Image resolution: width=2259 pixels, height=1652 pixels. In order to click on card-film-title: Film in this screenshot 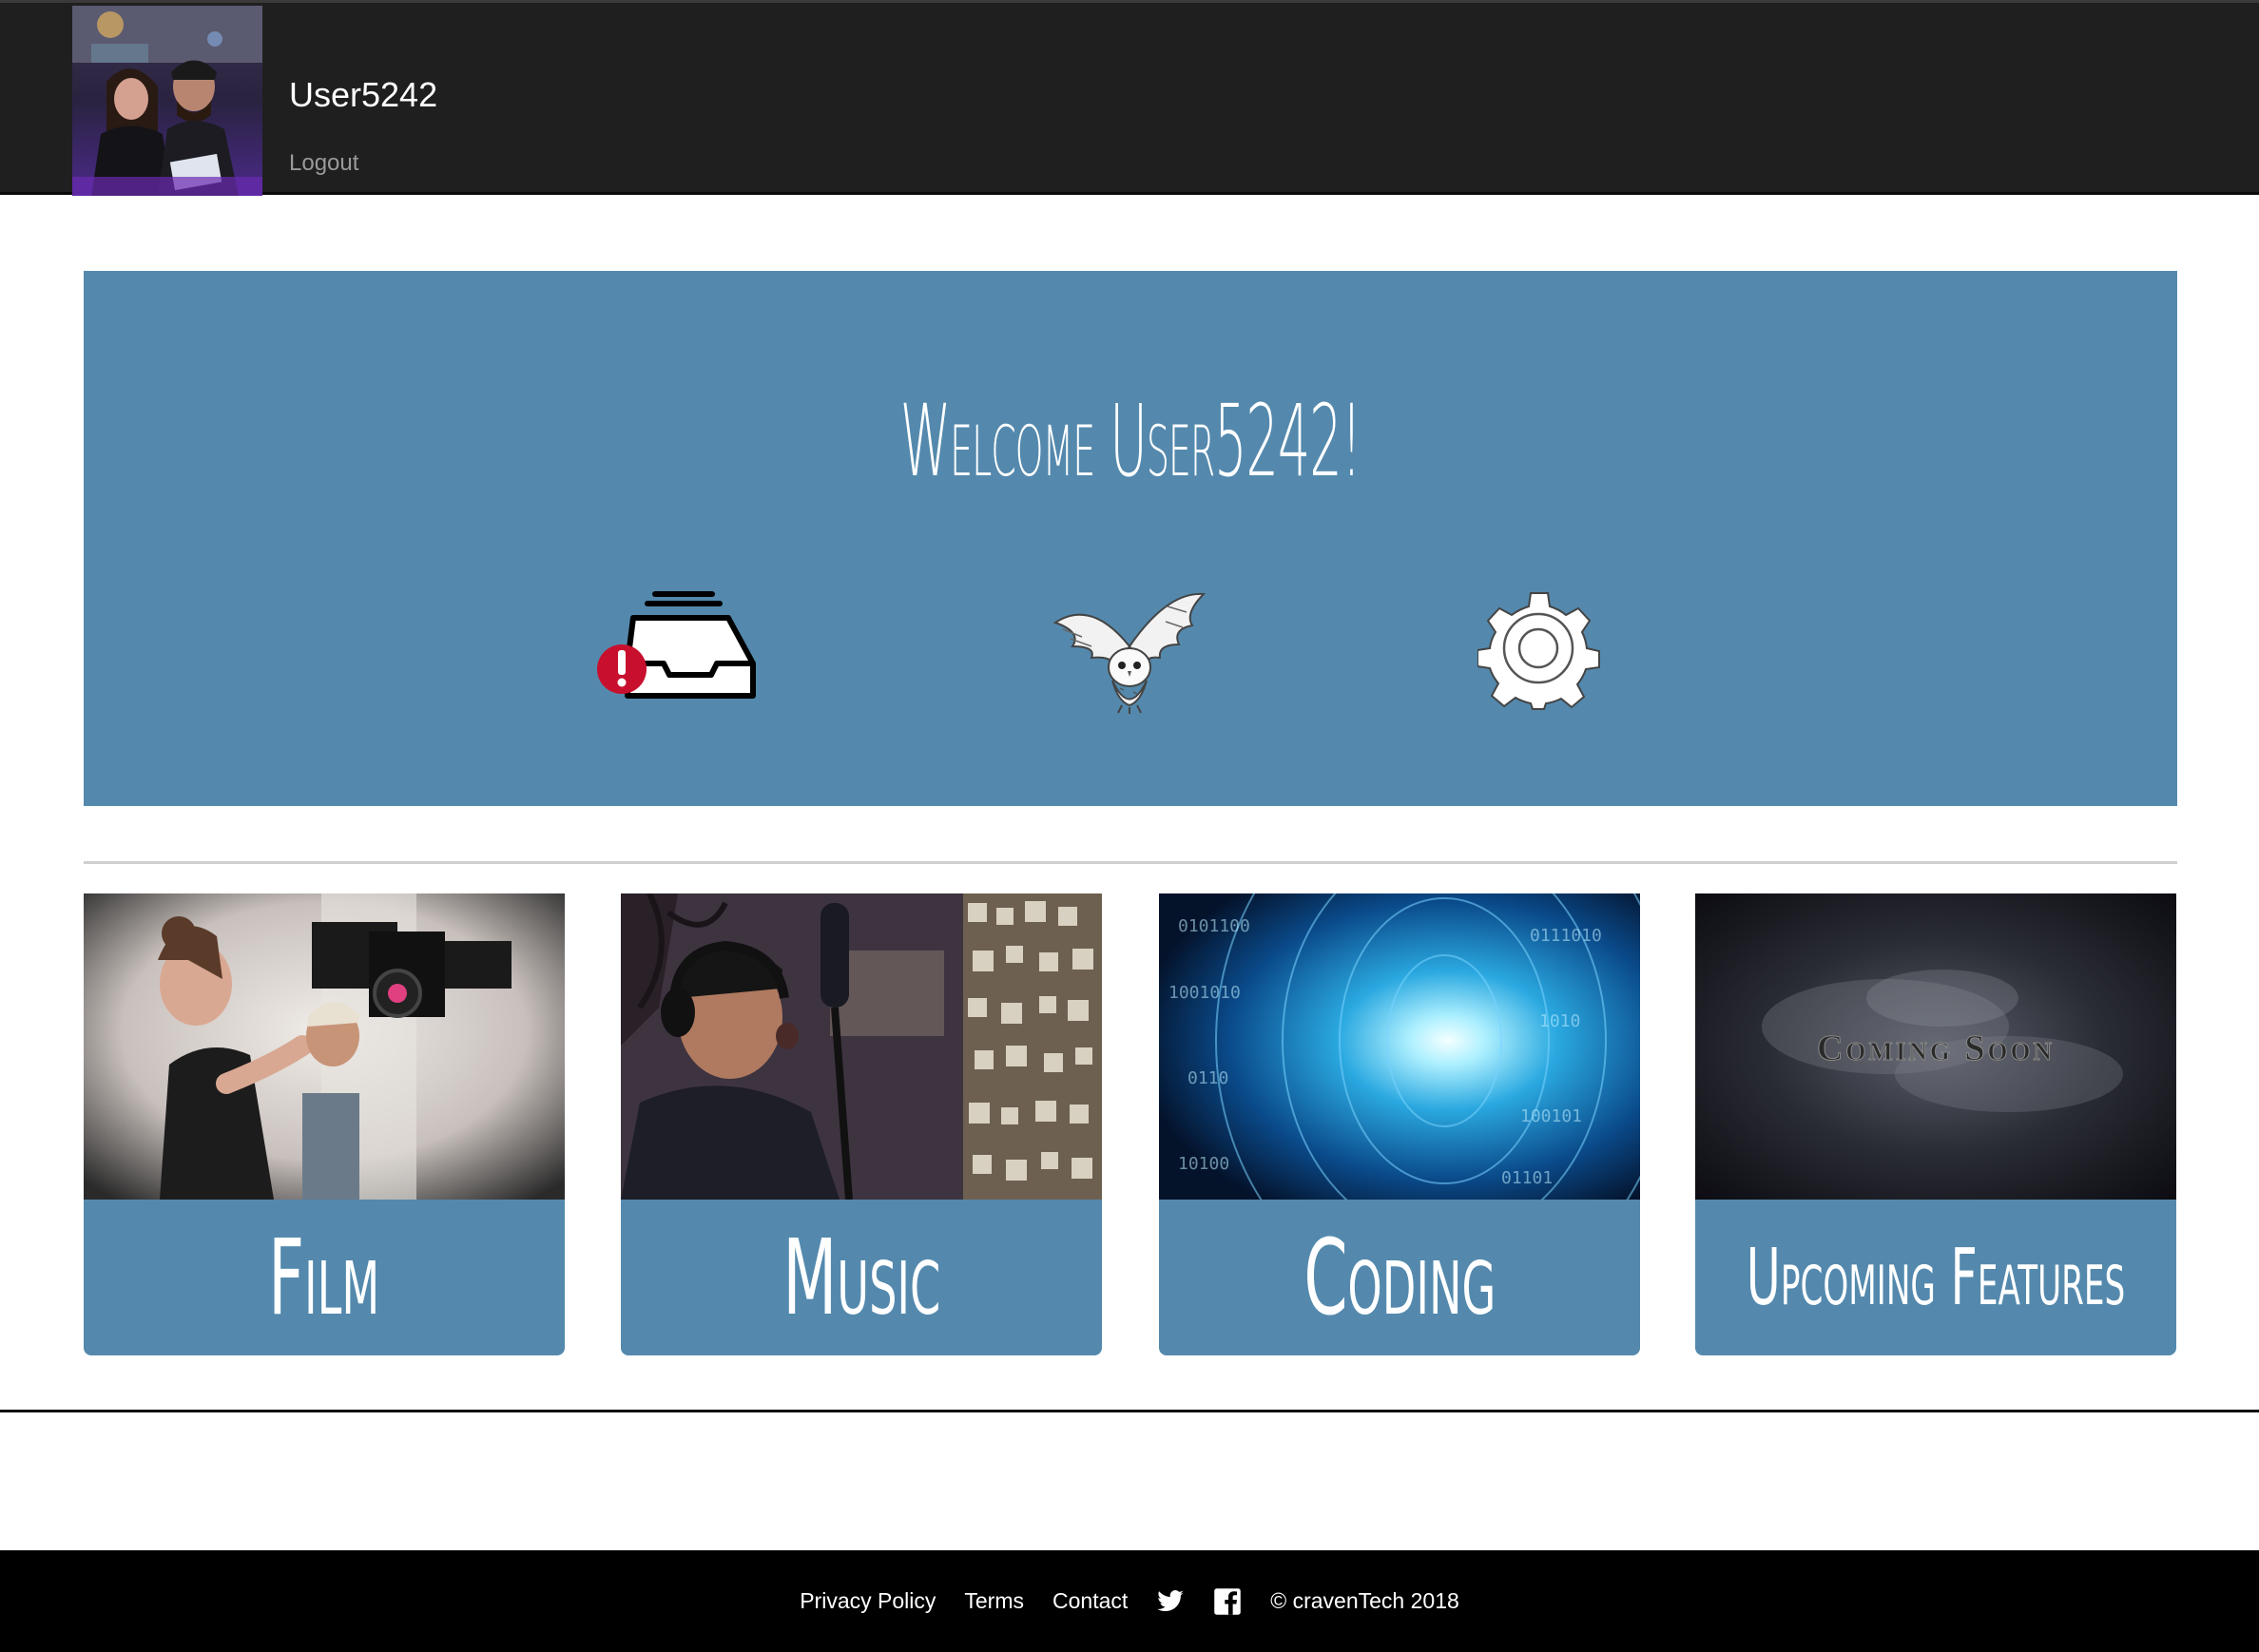, I will do `click(324, 1277)`.